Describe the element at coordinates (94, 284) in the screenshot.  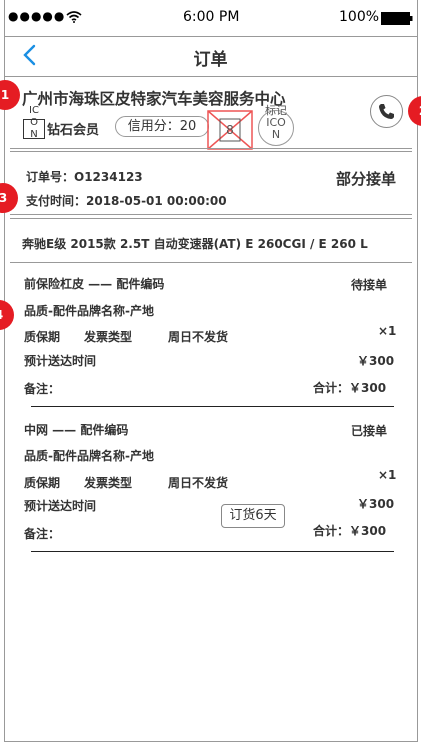
I see `part-title: 前保险杠皮 —— 配件编码` at that location.